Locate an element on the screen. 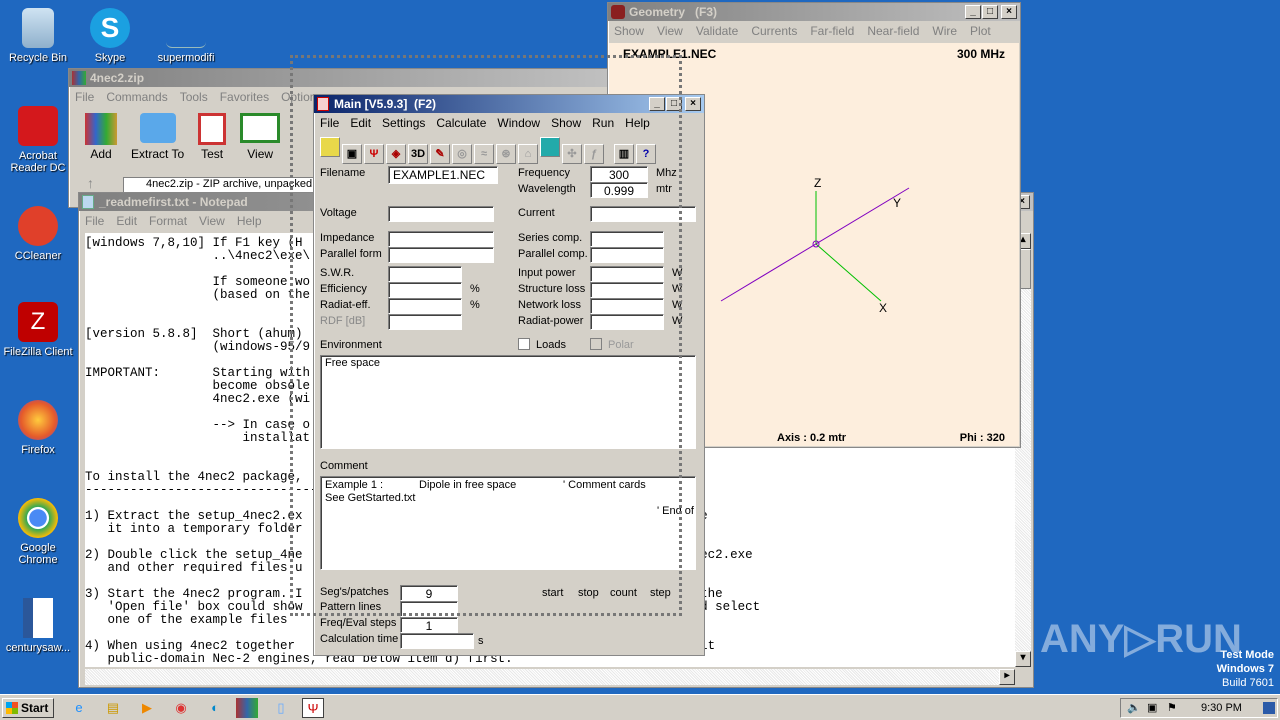 The image size is (1280, 720). desktop-icon-chrome: Google Chrome is located at coordinates (38, 532).